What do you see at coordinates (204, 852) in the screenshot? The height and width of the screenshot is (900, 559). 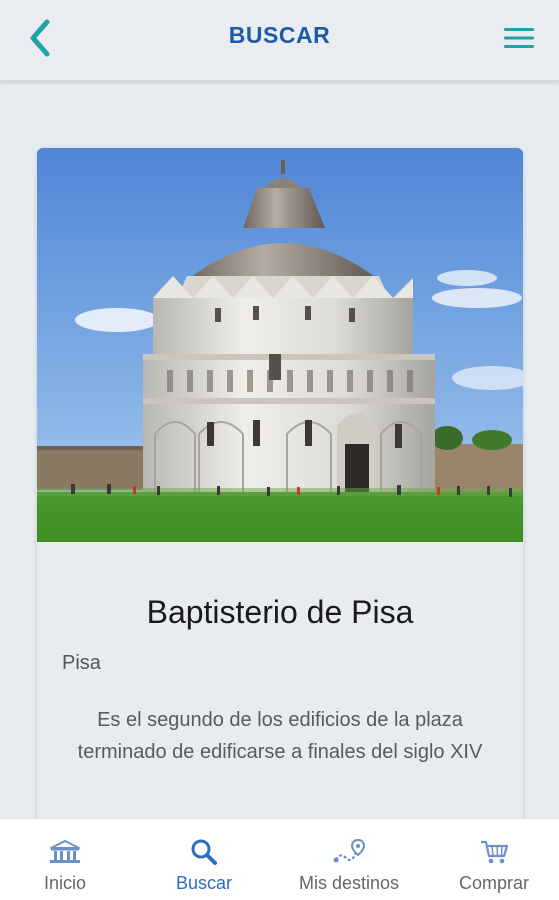 I see `search-icon` at bounding box center [204, 852].